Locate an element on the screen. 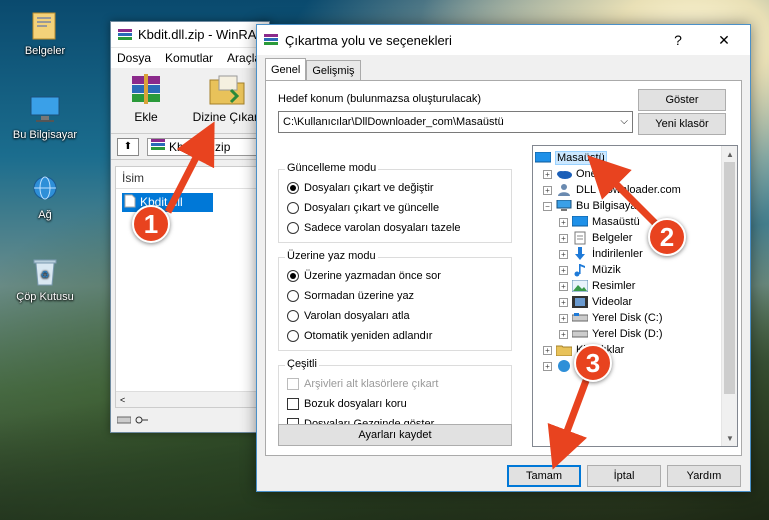  destination-label: Hedef konum (bulunmazsa oluşturulacak) is located at coordinates (379, 99).